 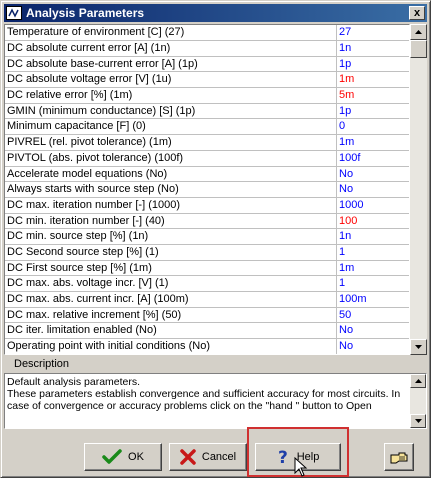 I want to click on parameter-name: DC max. relative increment [%] (50), so click(x=171, y=315).